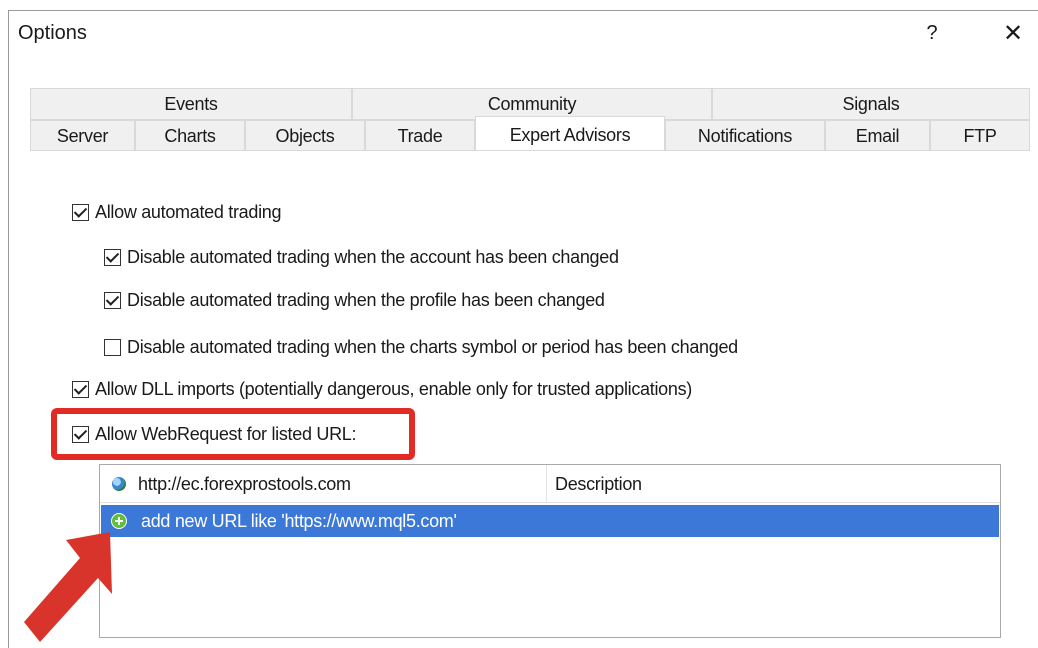 The height and width of the screenshot is (648, 1038). What do you see at coordinates (980, 136) in the screenshot?
I see `tab-ftp: FTP` at bounding box center [980, 136].